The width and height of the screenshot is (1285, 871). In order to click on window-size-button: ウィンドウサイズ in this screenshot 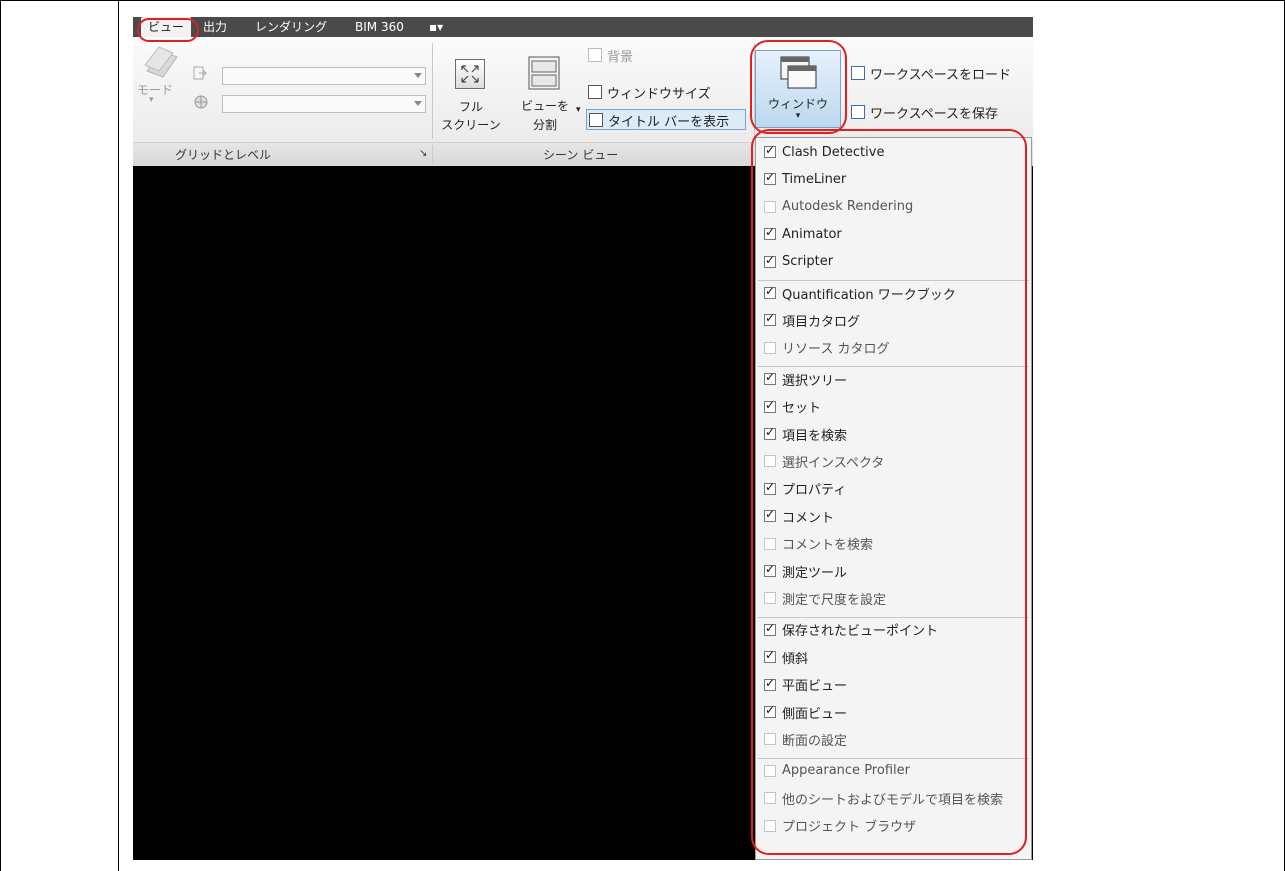, I will do `click(649, 92)`.